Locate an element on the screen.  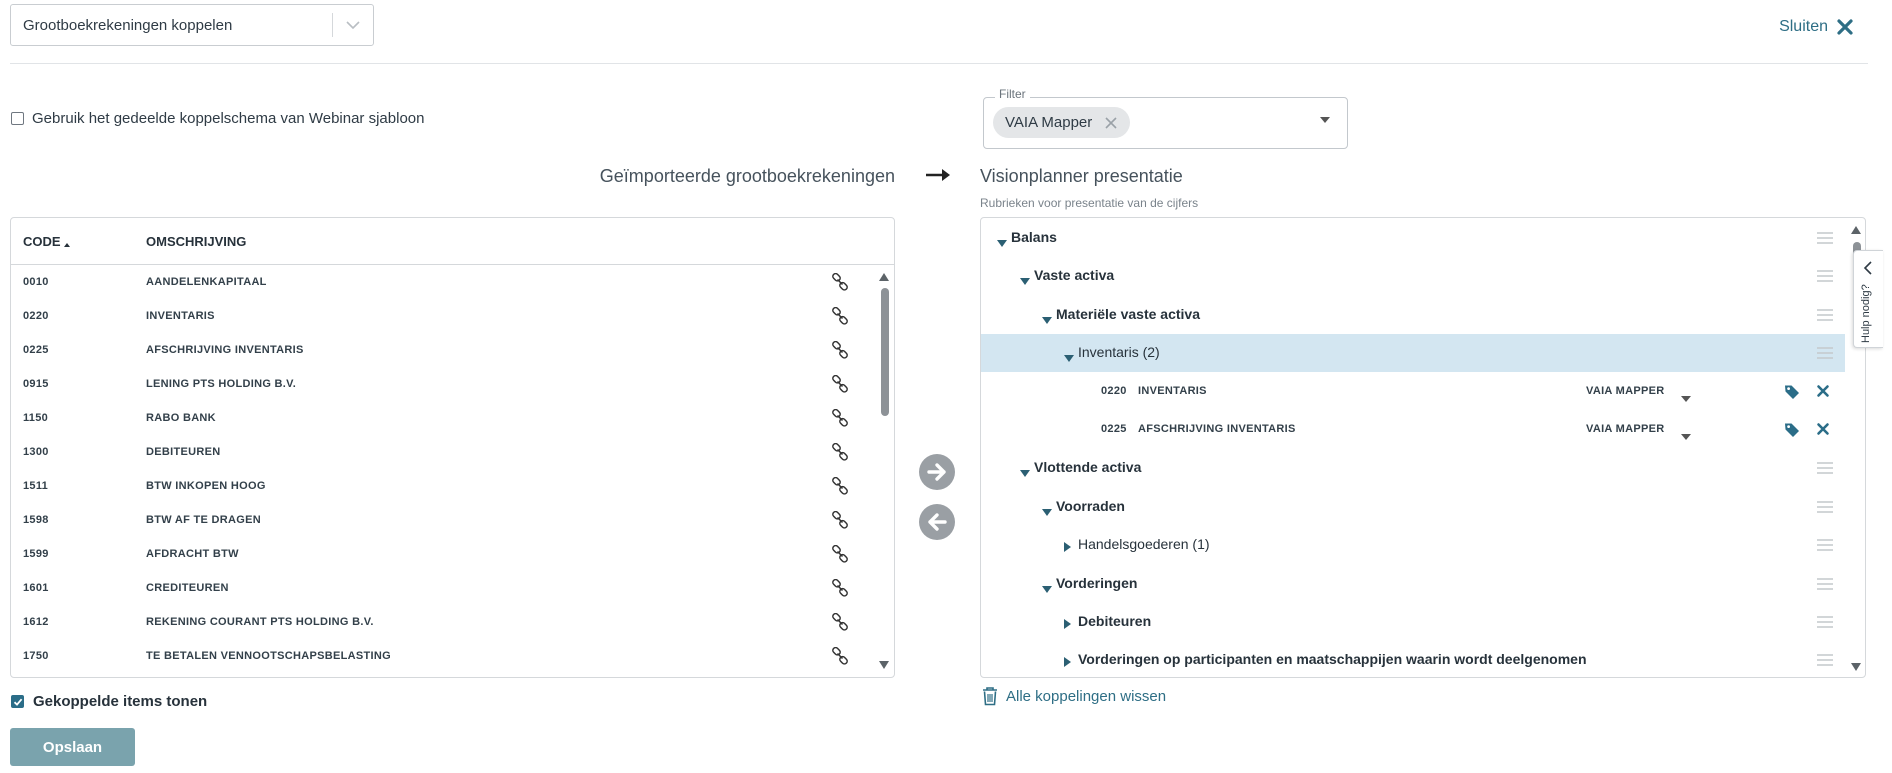
tree-node: Vorderingen is located at coordinates (1413, 584).